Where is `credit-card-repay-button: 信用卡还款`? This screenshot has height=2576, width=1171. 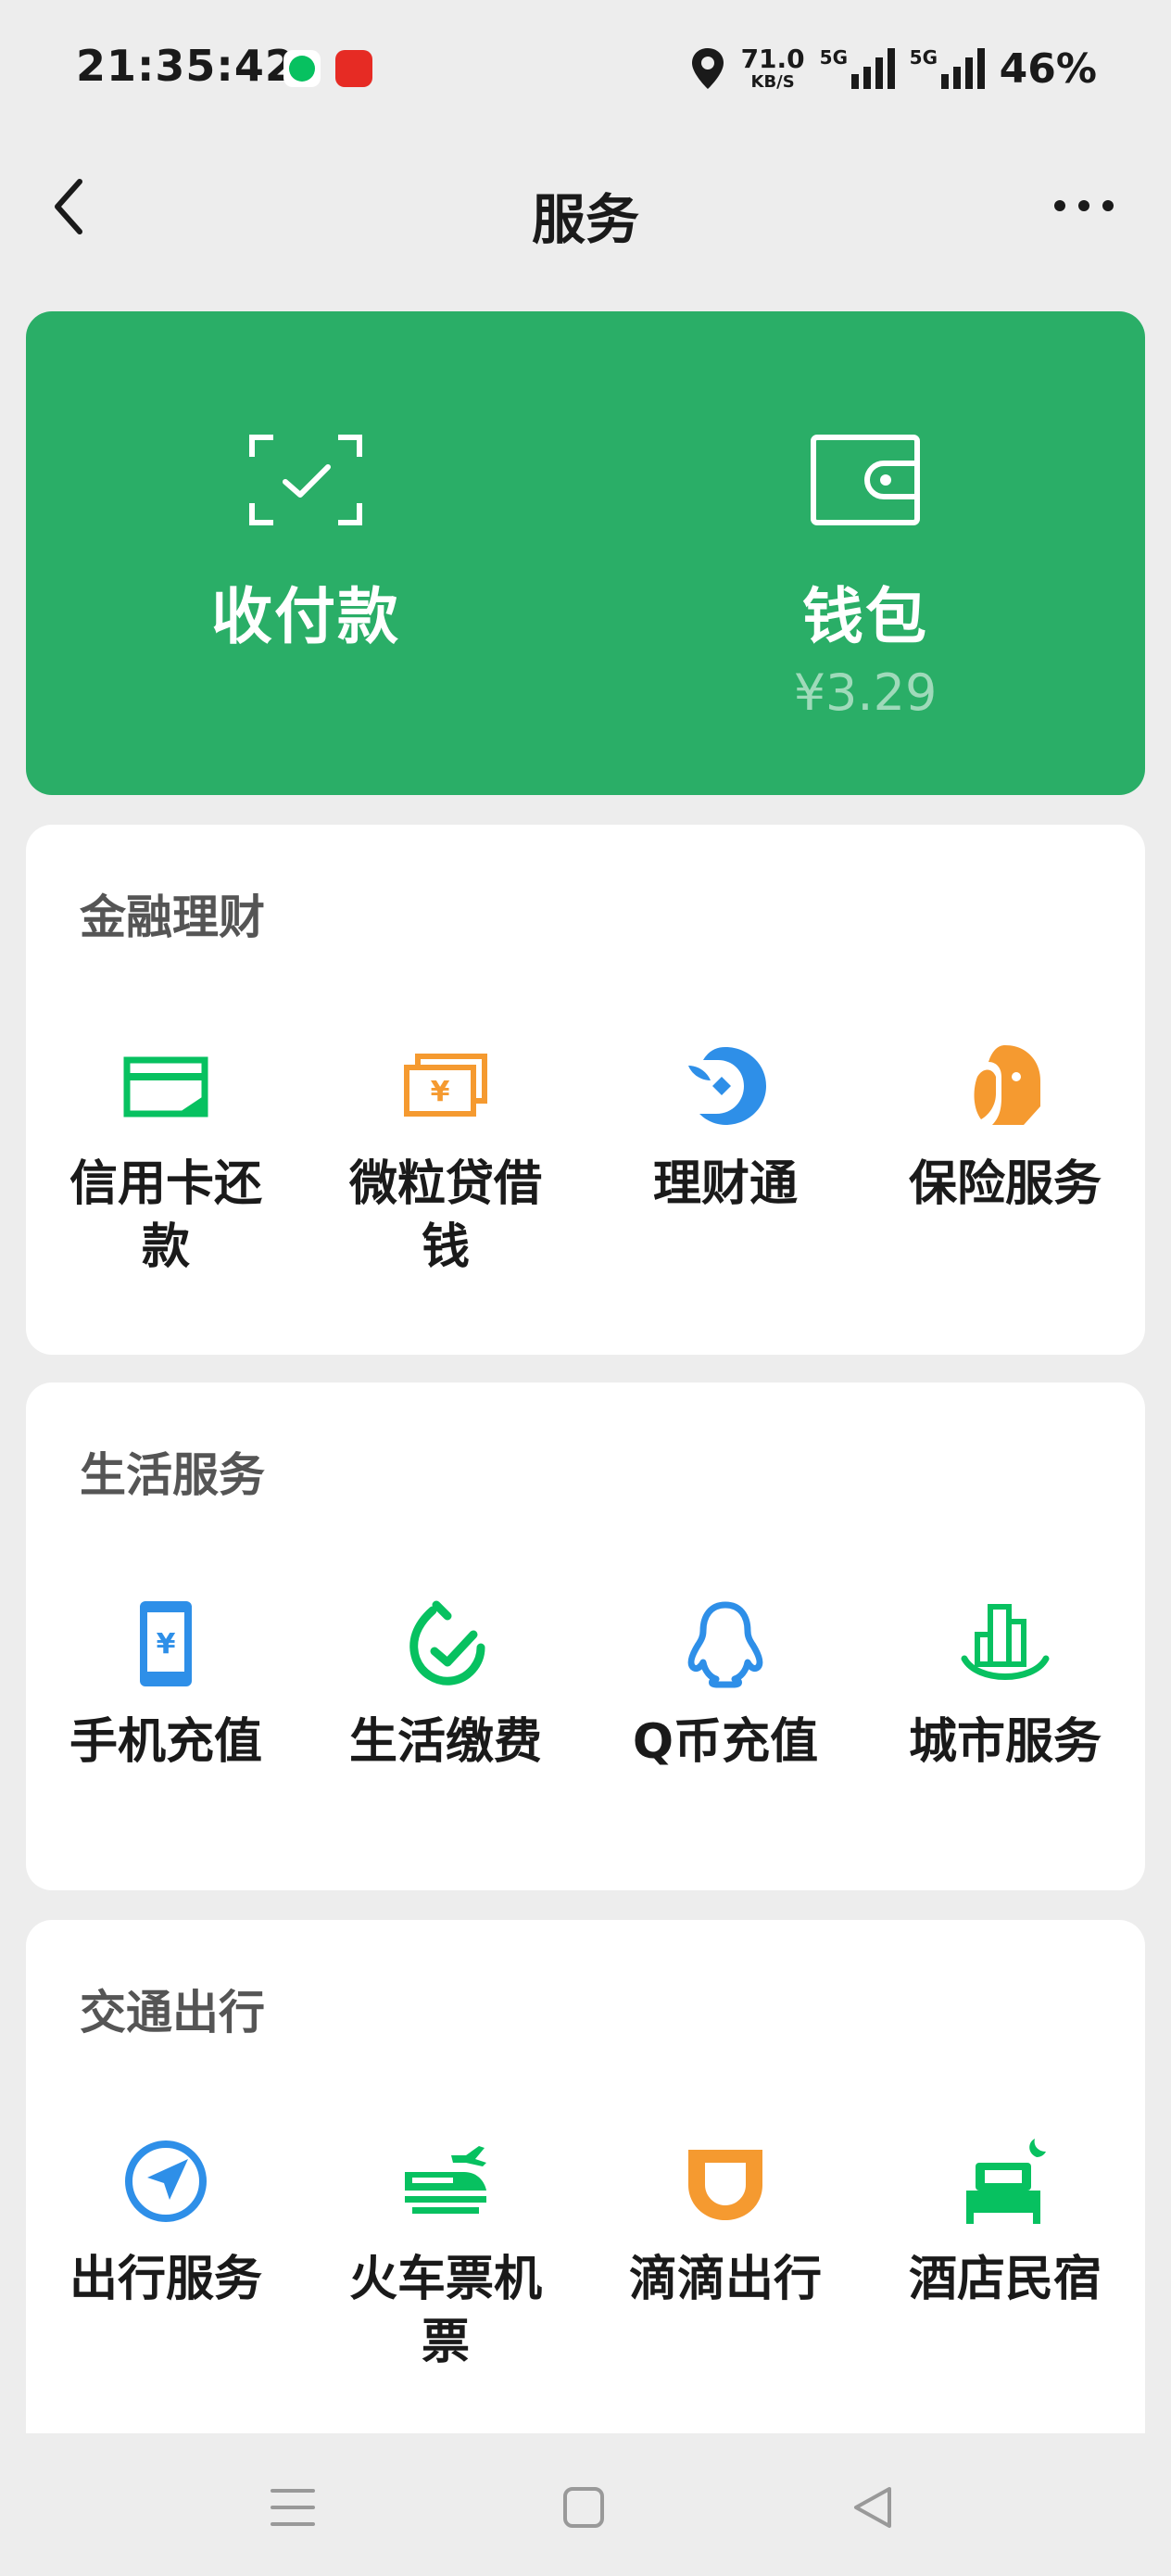
credit-card-repay-button: 信用卡还款 is located at coordinates (166, 1159).